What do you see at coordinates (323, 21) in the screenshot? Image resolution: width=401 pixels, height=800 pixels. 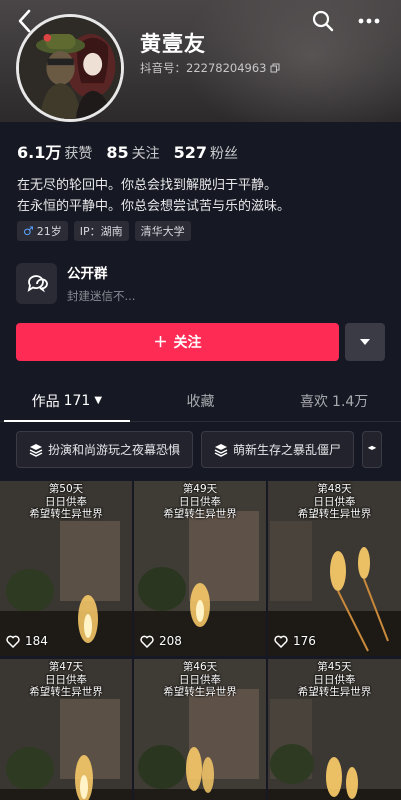 I see `search-icon` at bounding box center [323, 21].